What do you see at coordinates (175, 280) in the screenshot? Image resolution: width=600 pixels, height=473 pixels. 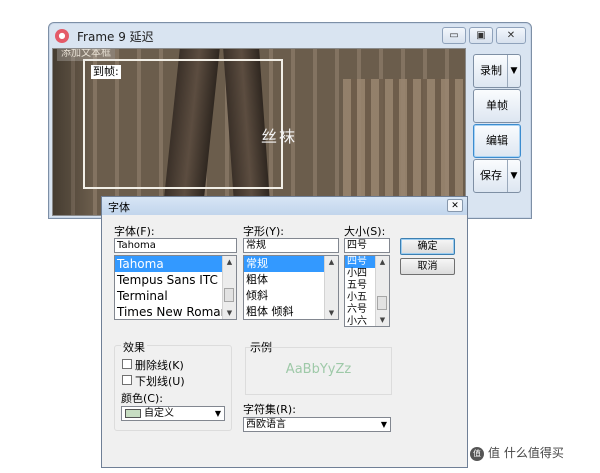 I see `font-list-item: Tempus Sans ITC` at bounding box center [175, 280].